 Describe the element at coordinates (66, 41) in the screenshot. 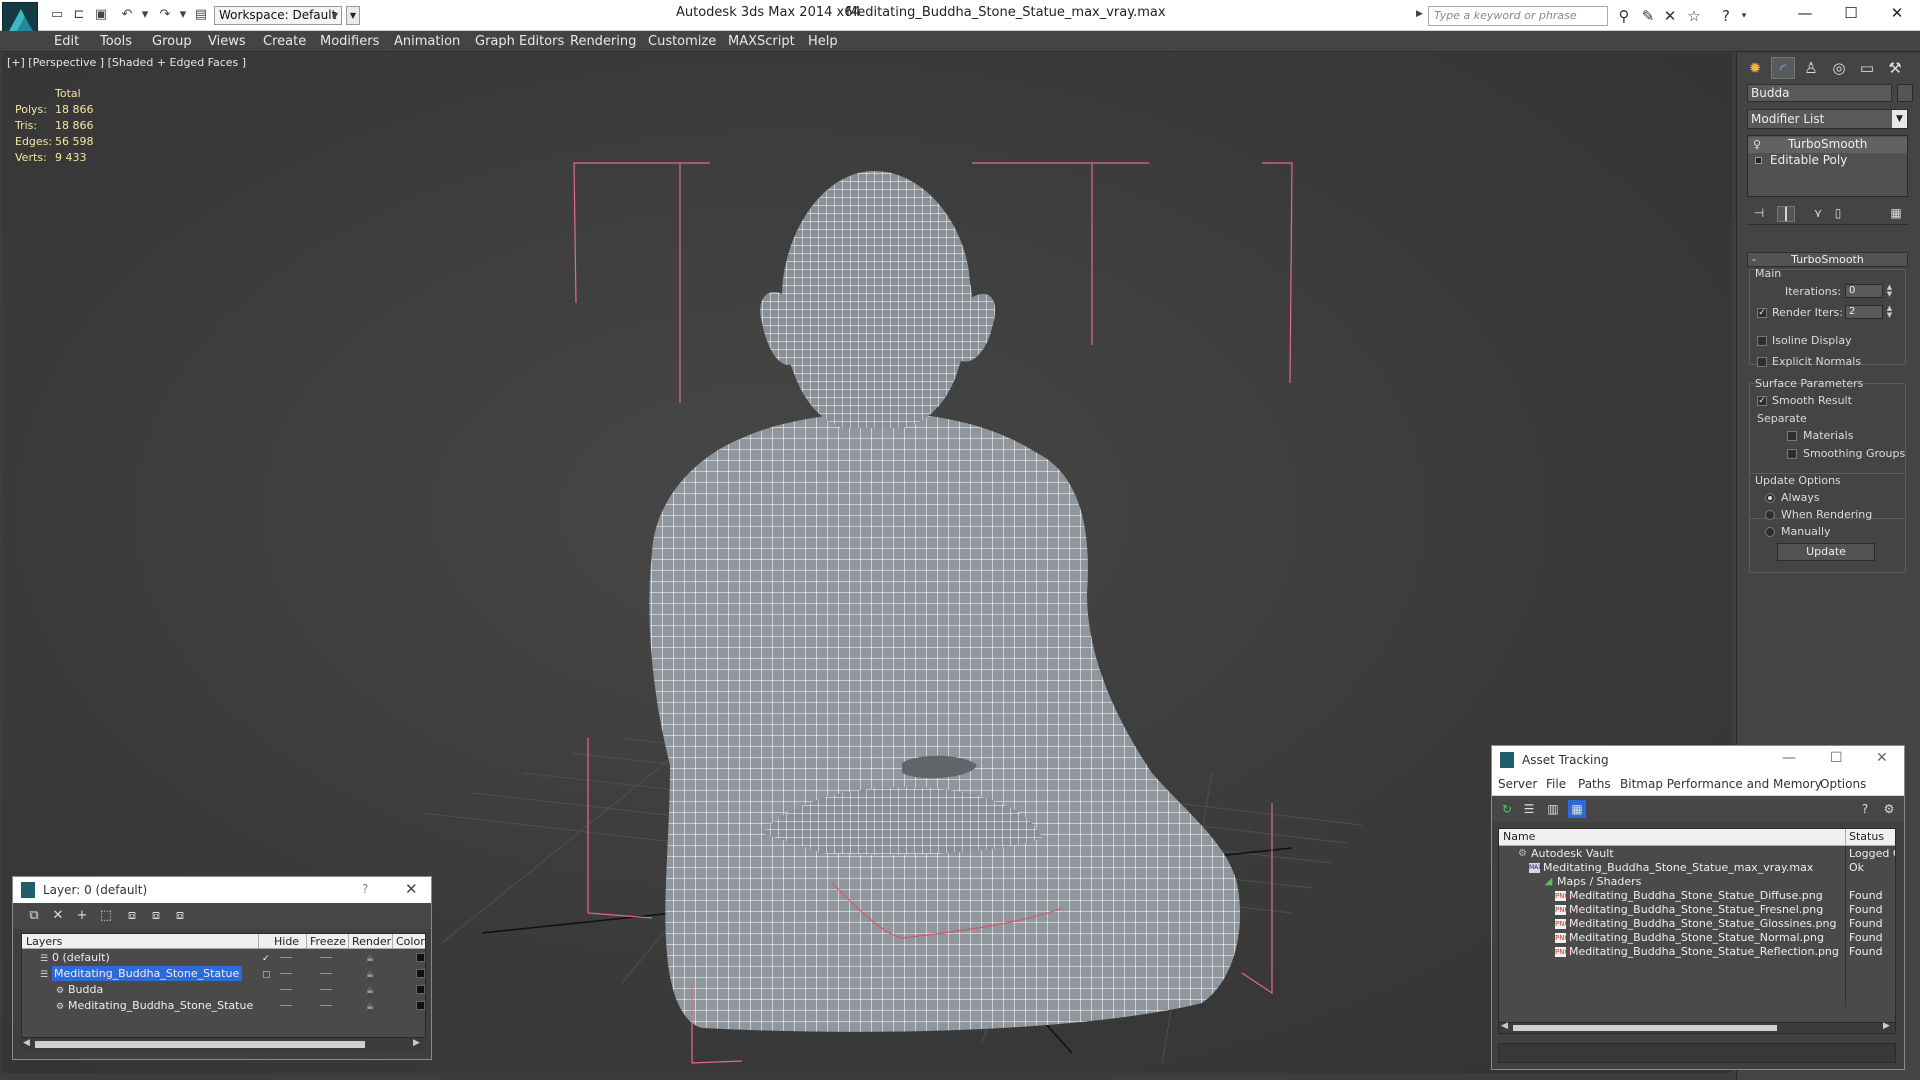

I see `menu-edit: Edit` at that location.